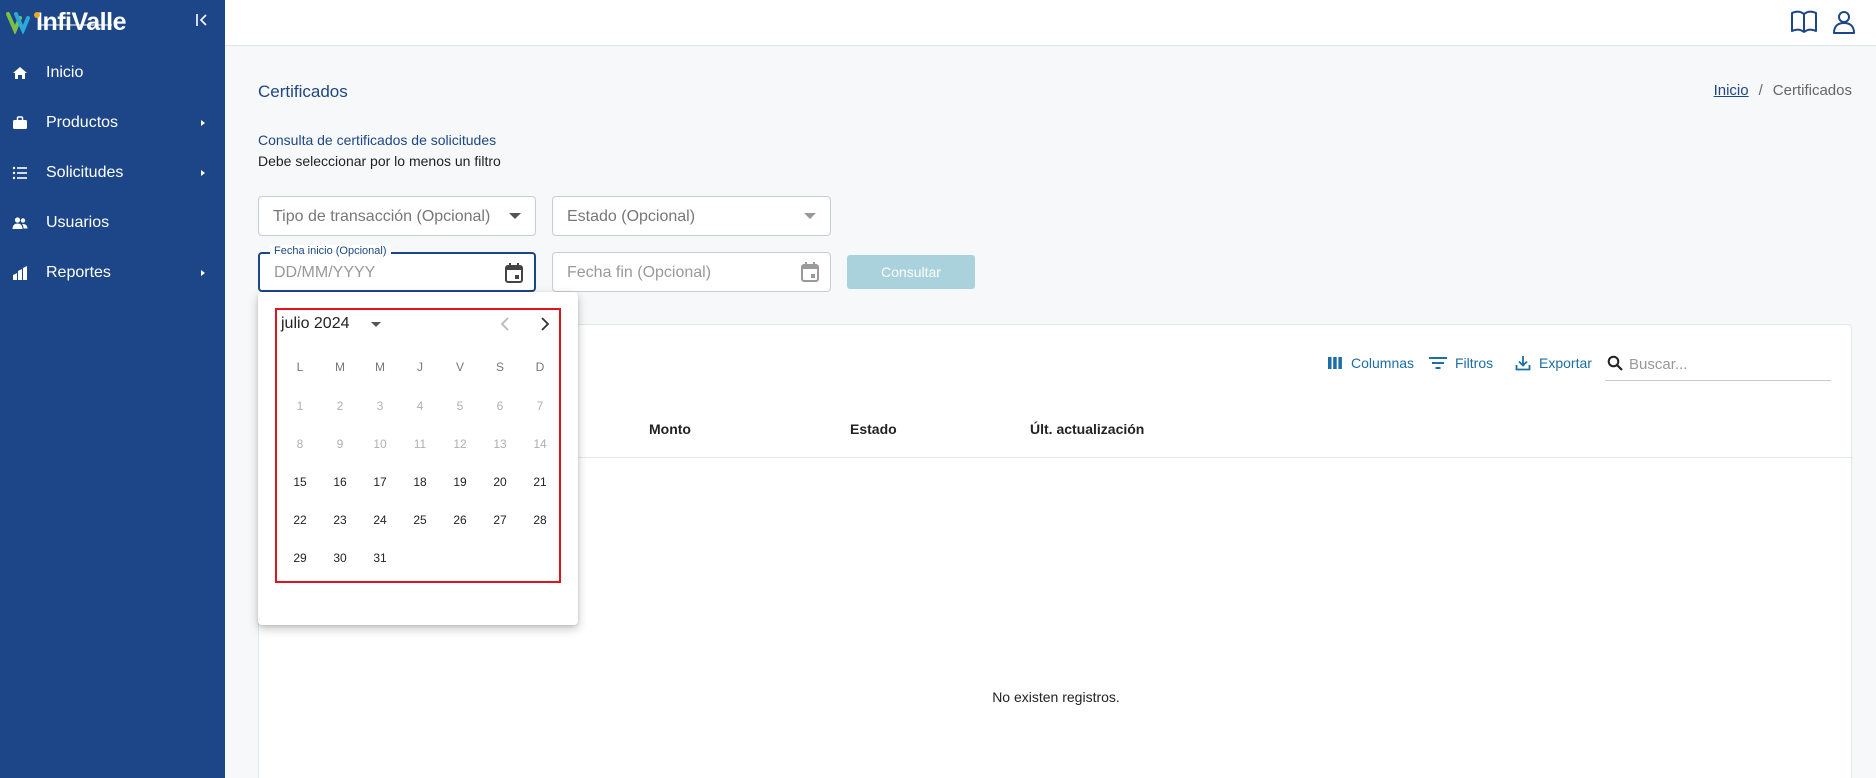 Image resolution: width=1876 pixels, height=778 pixels. Describe the element at coordinates (460, 444) in the screenshot. I see `calendar-day-disabled: 12` at that location.